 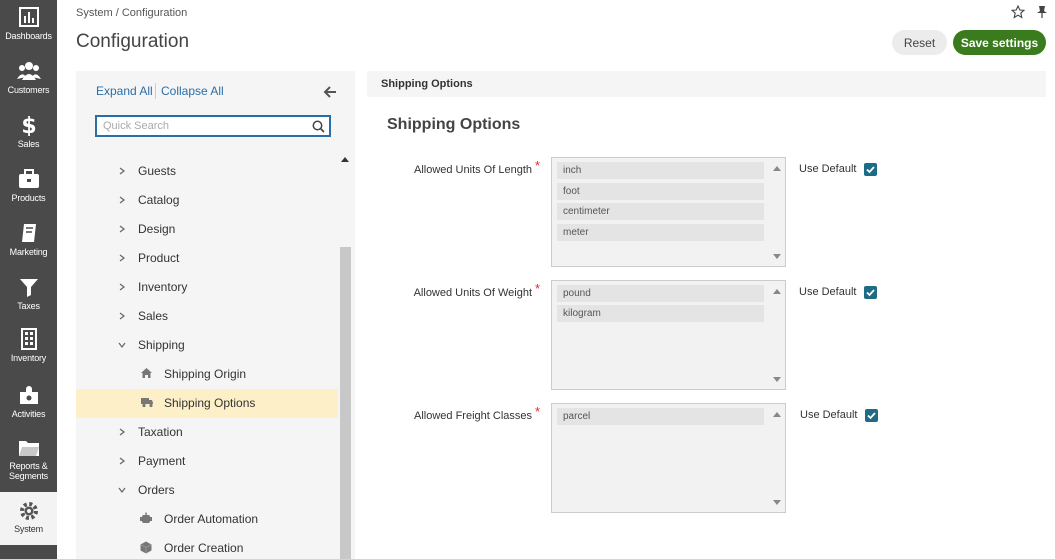 What do you see at coordinates (28, 511) in the screenshot?
I see `gear-icon` at bounding box center [28, 511].